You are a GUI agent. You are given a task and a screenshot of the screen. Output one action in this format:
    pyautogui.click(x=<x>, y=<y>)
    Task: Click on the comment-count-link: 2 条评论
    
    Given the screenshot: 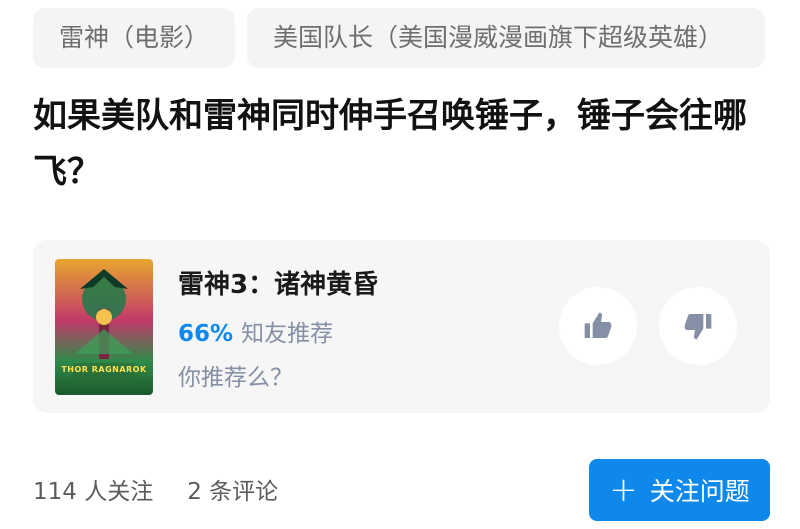 What is the action you would take?
    pyautogui.click(x=232, y=492)
    